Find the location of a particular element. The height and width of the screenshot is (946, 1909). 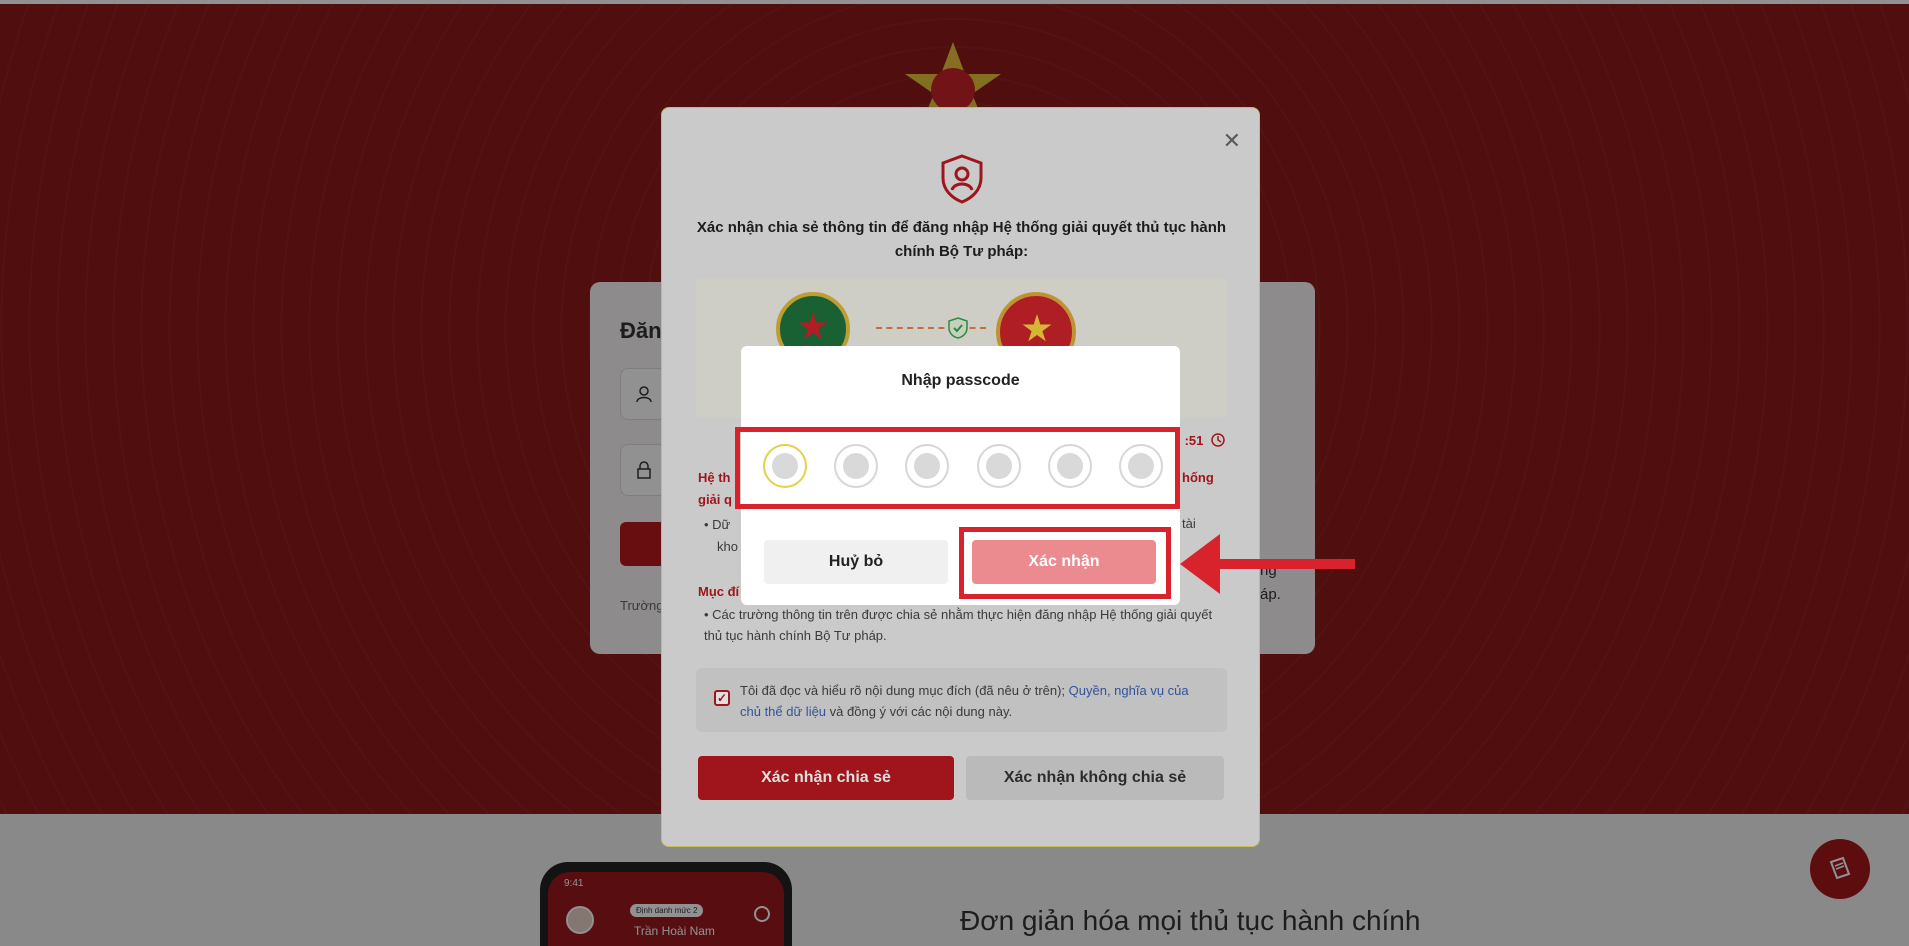

cancel-button: Huỷ bỏ is located at coordinates (856, 562).